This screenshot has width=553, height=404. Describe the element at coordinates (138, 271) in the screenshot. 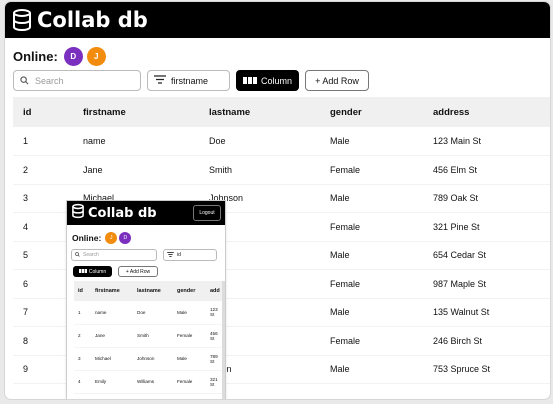

I see `inset-add-row-button: + Add Row` at that location.